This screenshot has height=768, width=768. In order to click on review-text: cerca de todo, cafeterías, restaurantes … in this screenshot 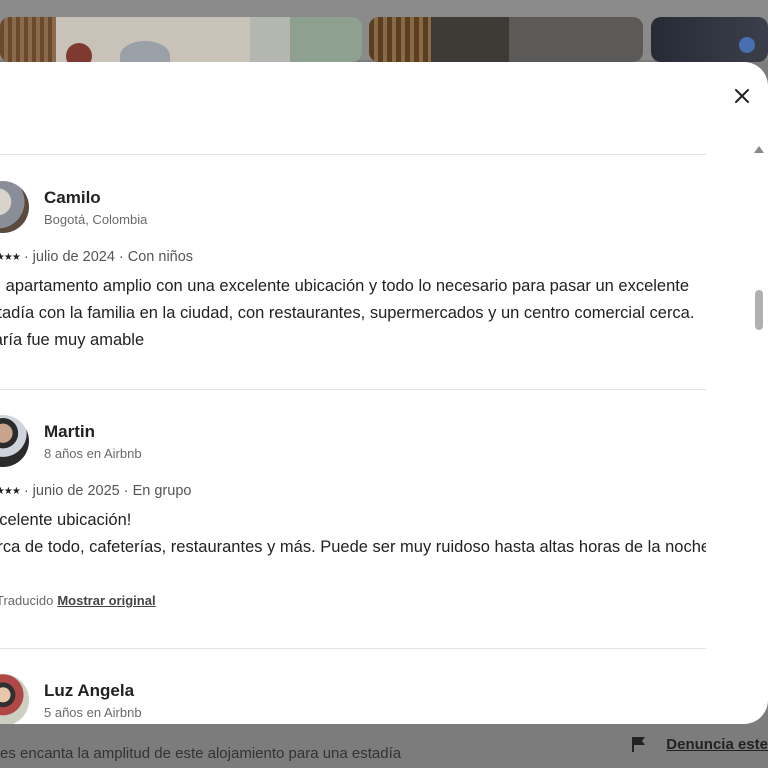, I will do `click(353, 547)`.